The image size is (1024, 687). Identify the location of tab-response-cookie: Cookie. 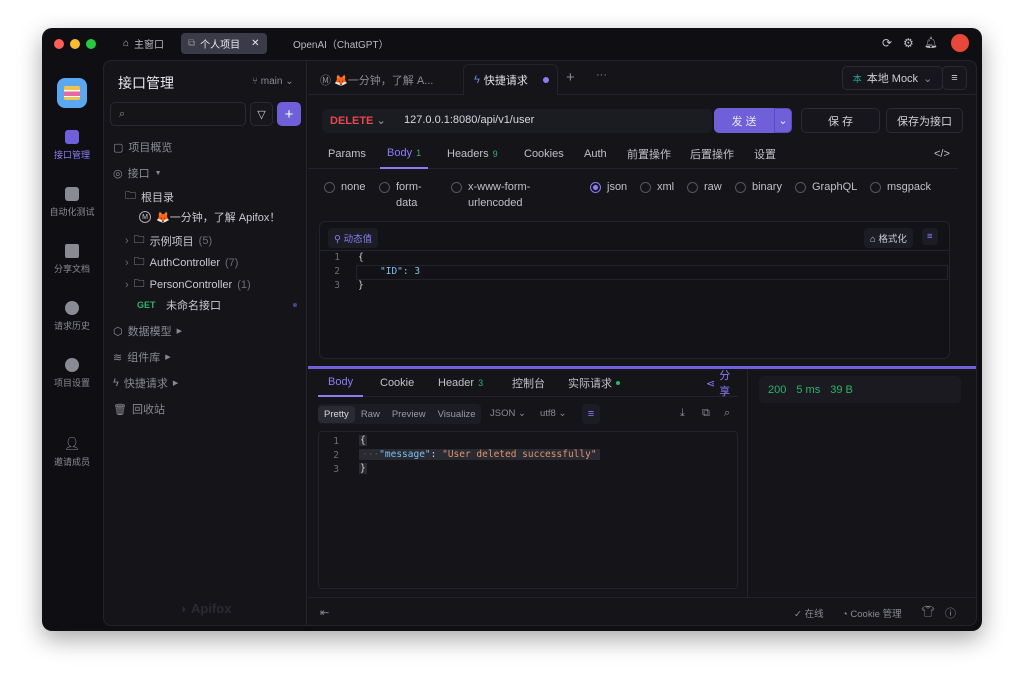
(397, 383).